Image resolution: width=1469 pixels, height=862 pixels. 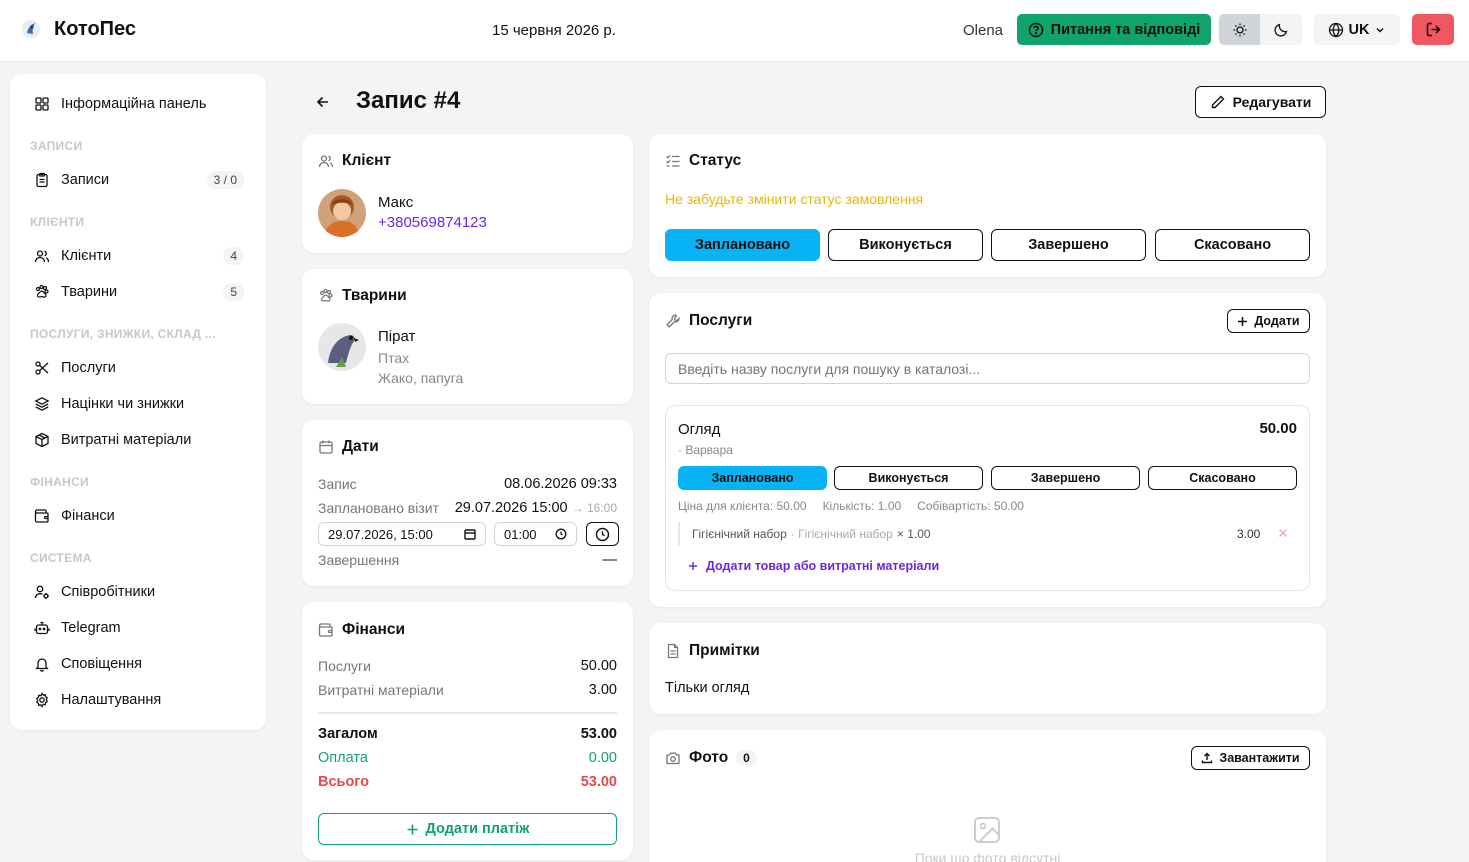 I want to click on records-count-badge: 3 / 0, so click(x=225, y=180).